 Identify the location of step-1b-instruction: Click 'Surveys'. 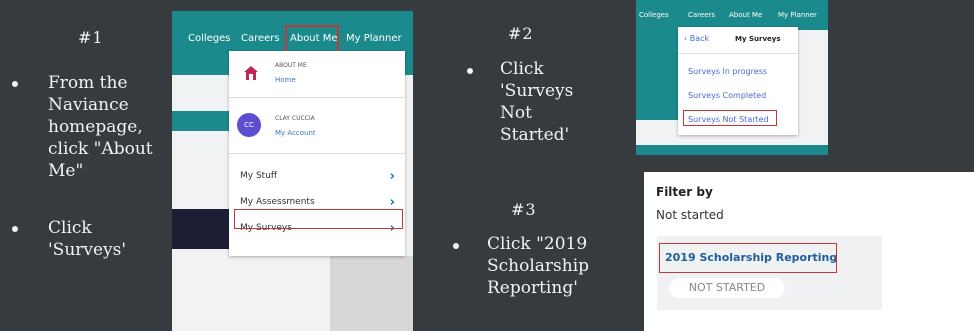
(87, 239).